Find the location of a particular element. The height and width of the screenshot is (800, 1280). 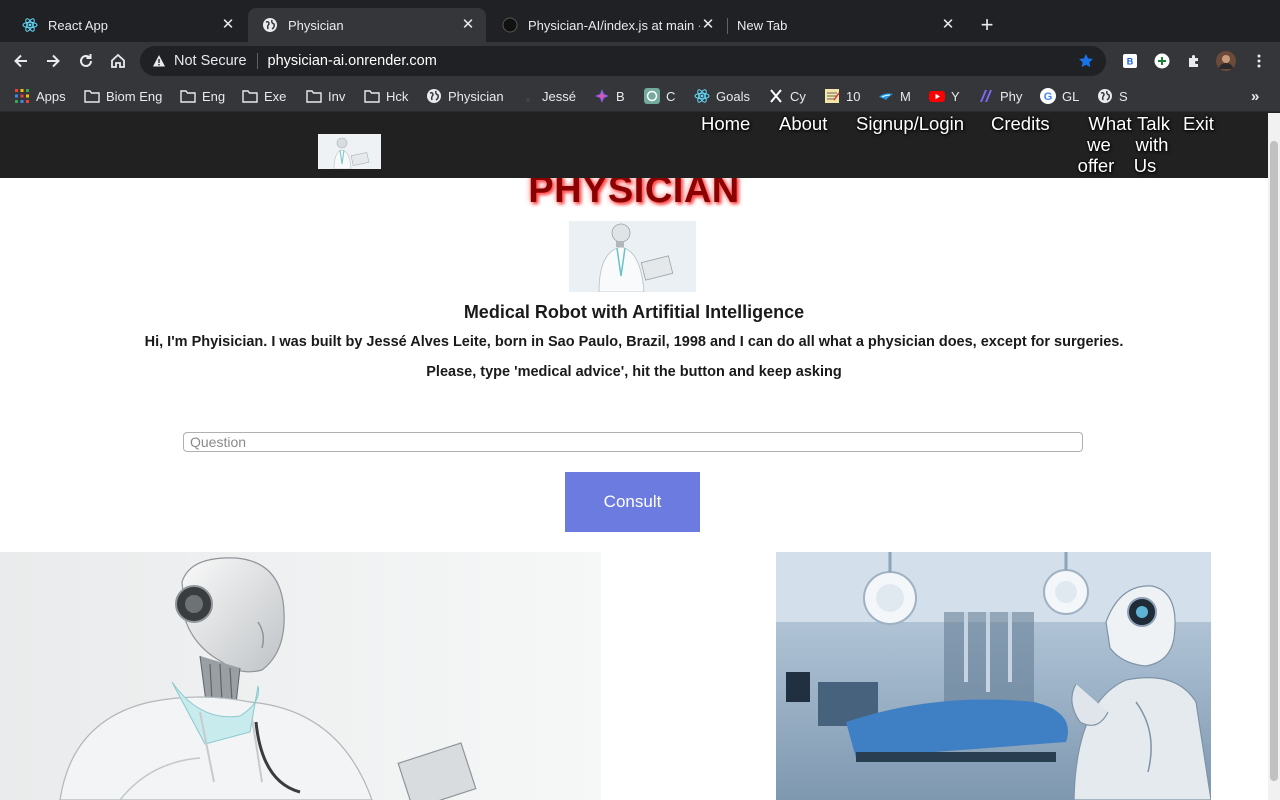

nav-talk-with-us: Talk with Us is located at coordinates (1152, 144).